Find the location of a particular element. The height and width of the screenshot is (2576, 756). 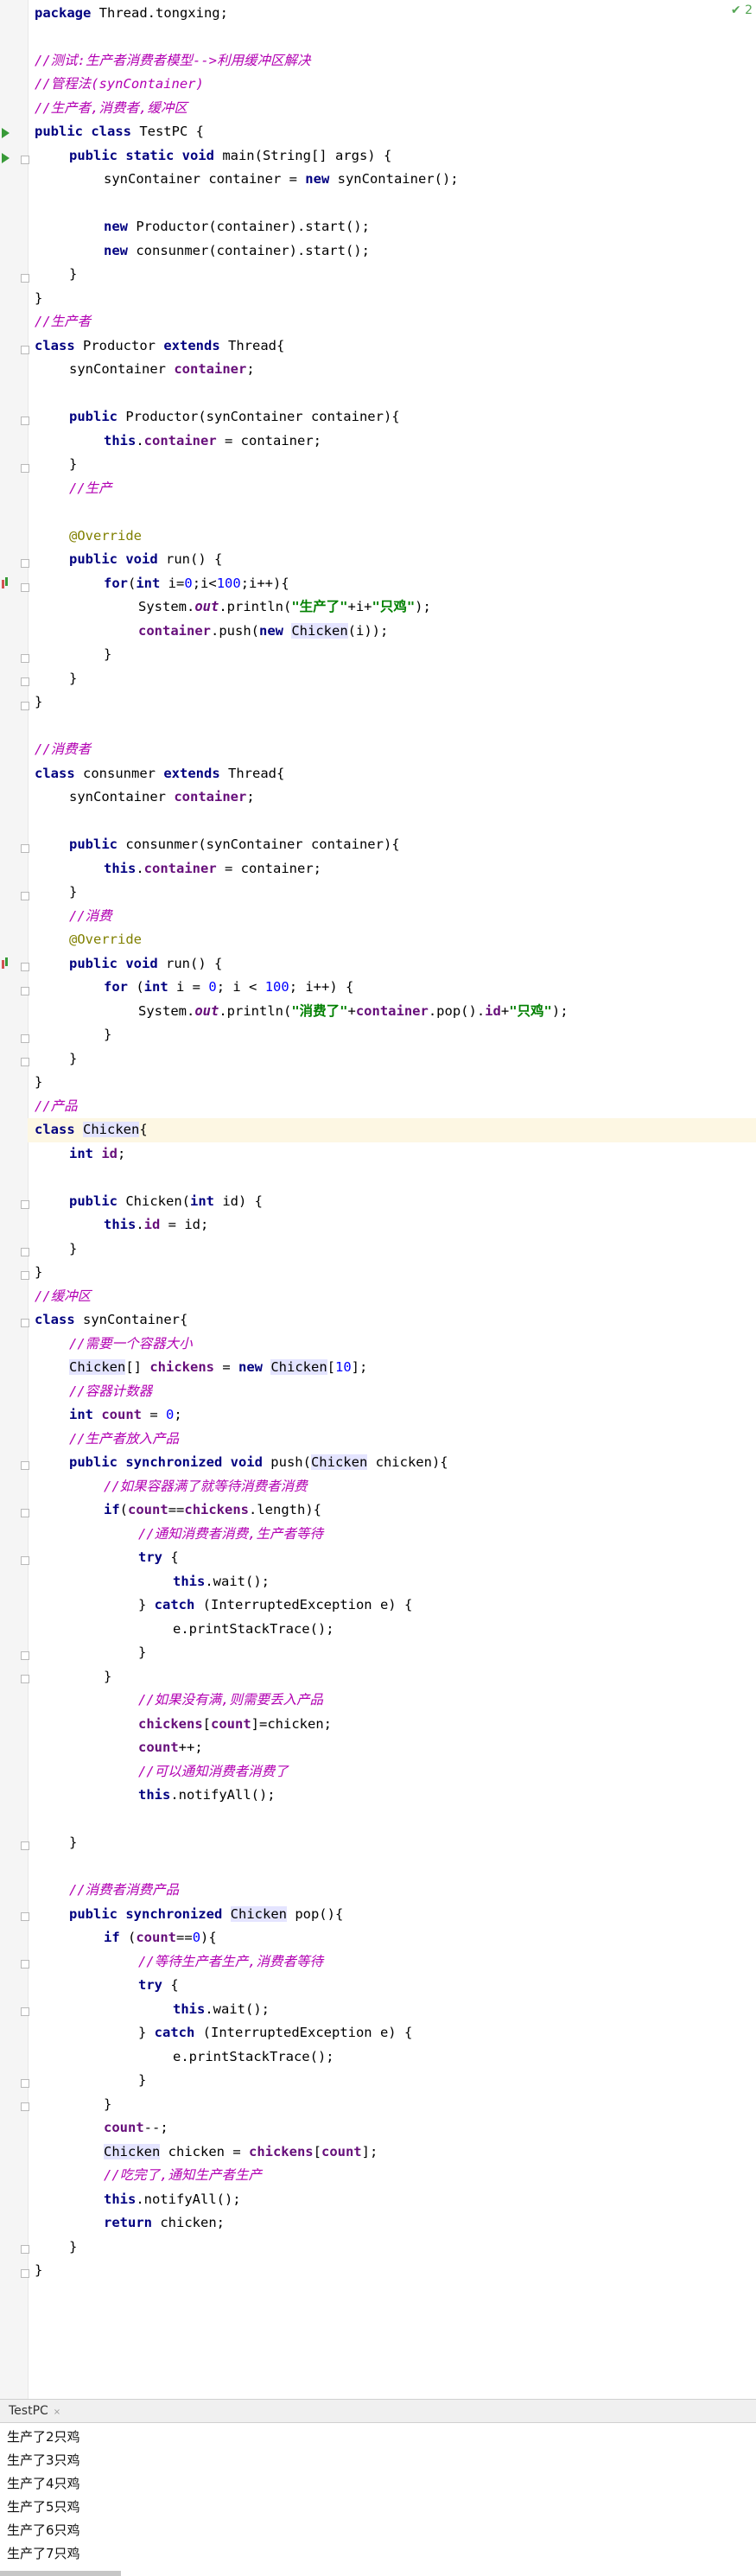

code-comment: //可以通知消费者消费了 is located at coordinates (213, 1772).